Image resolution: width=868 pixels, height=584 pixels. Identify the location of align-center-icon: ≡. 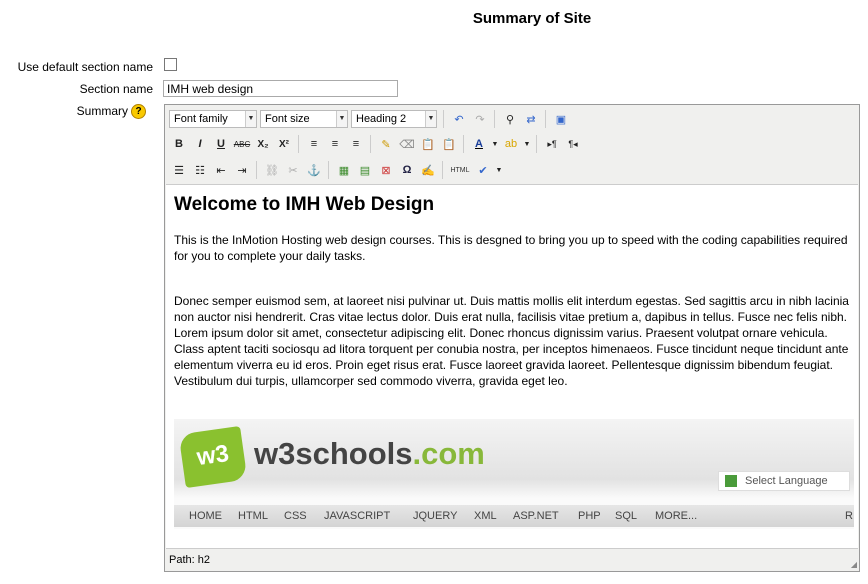
(335, 144).